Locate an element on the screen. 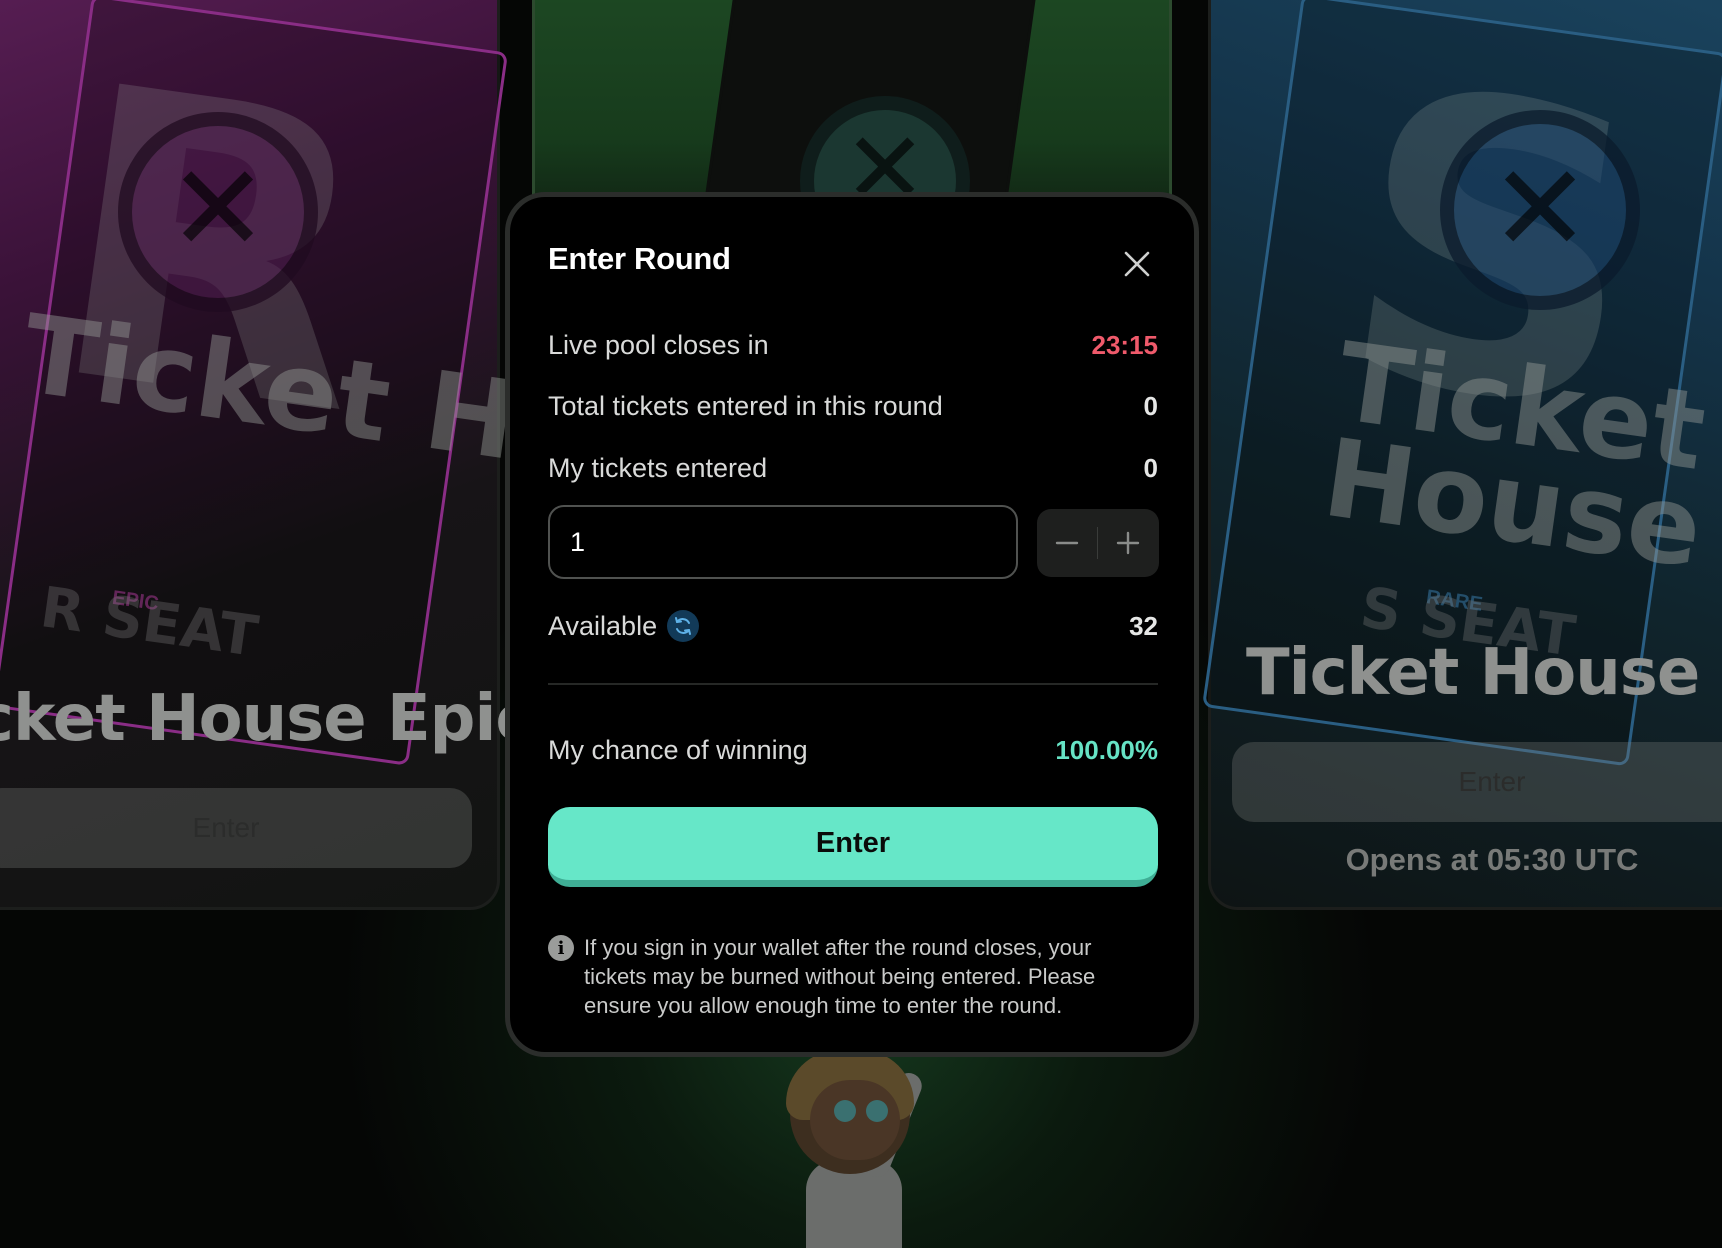 The image size is (1722, 1248). epic-enter-button: Enter is located at coordinates (236, 828).